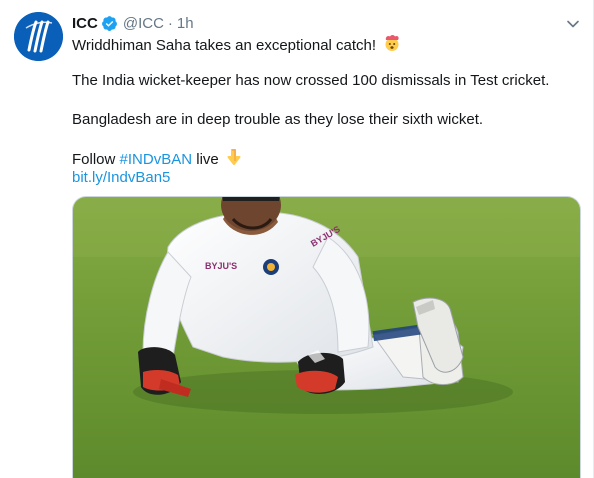  Describe the element at coordinates (94, 159) in the screenshot. I see `follow-prefix: Follow` at that location.